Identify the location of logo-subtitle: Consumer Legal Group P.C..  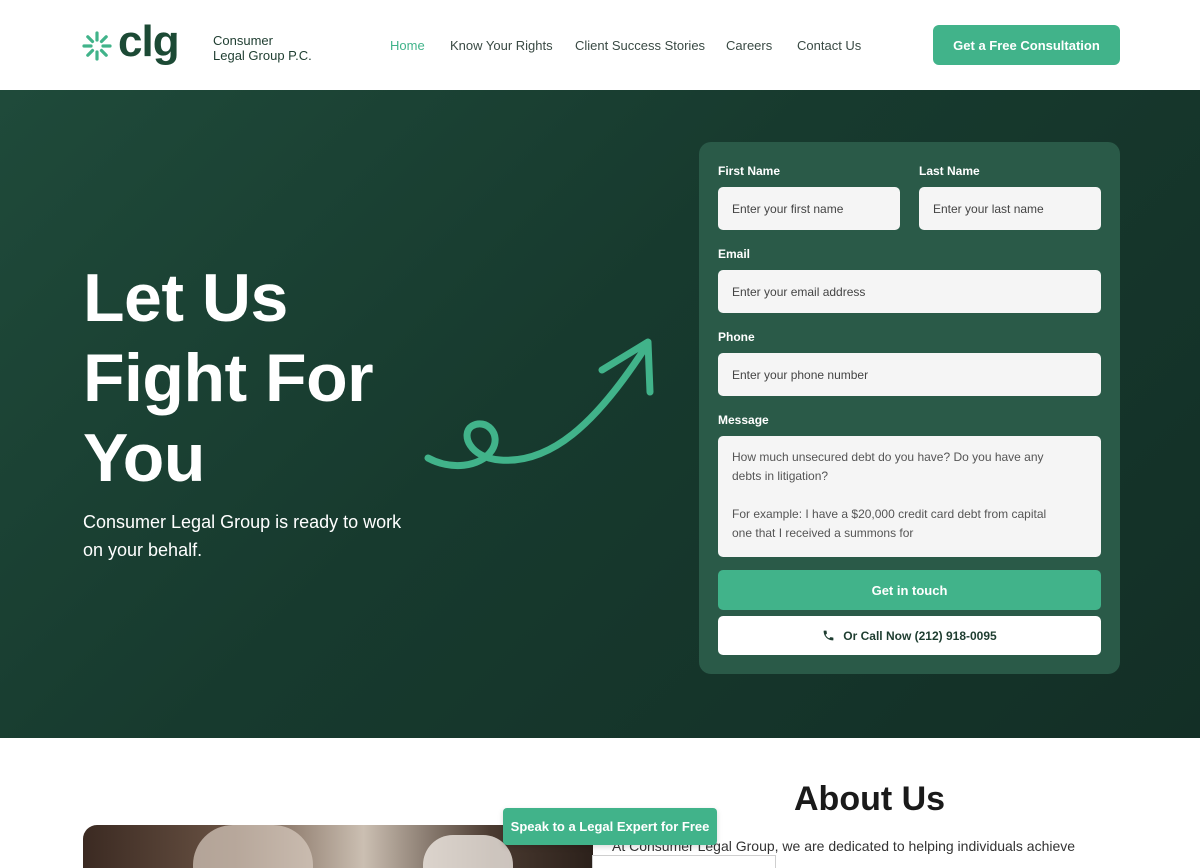
(262, 48).